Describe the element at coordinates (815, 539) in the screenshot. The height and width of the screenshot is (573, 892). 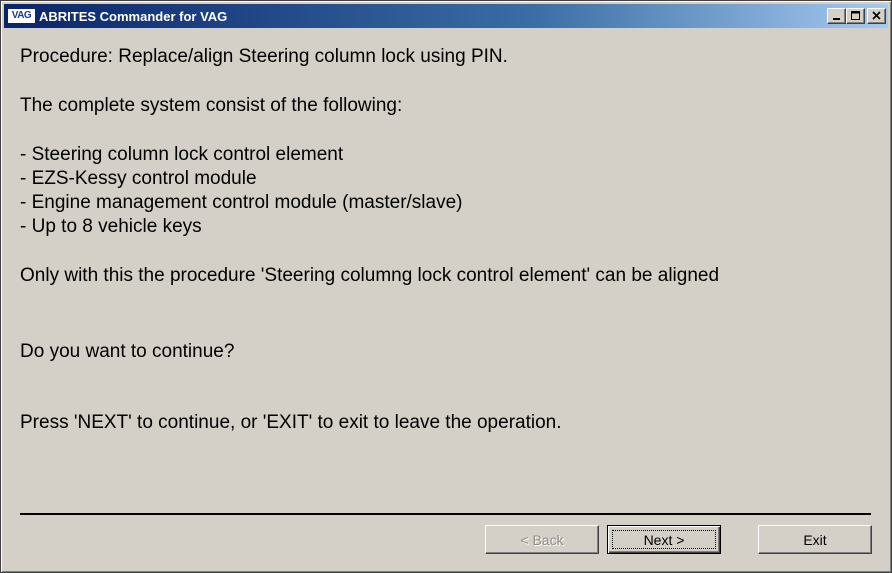
I see `exit-button: Exit` at that location.